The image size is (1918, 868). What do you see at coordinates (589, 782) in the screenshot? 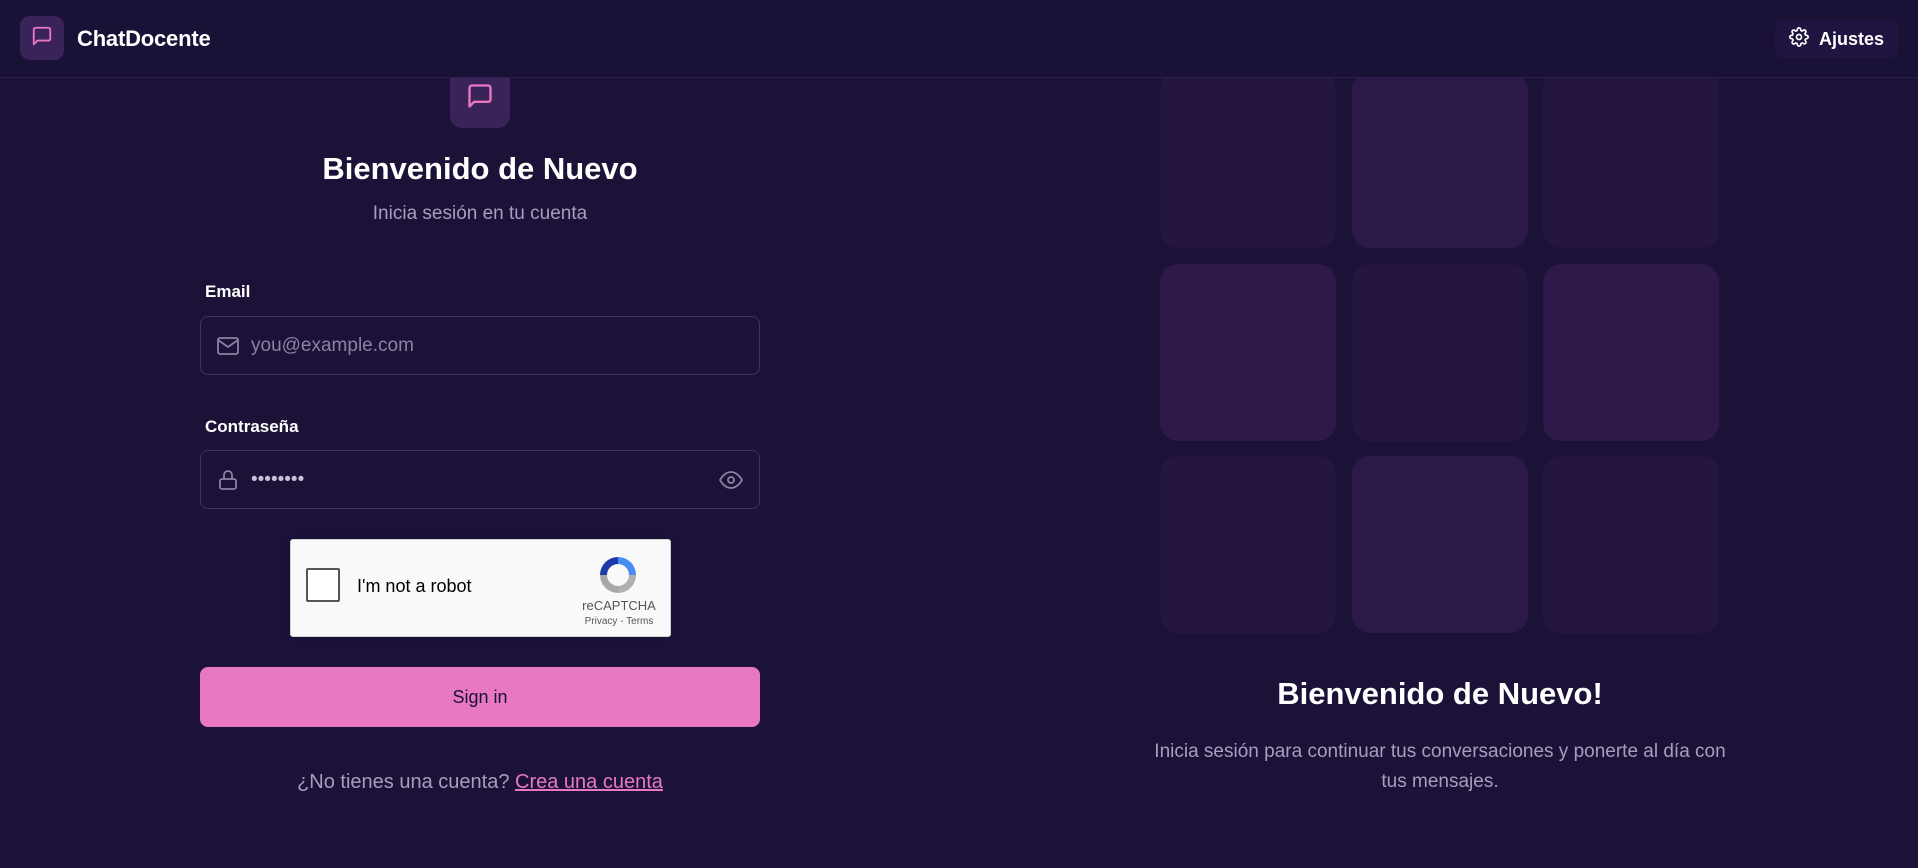
I see `create-account-link: Crea una cuenta` at bounding box center [589, 782].